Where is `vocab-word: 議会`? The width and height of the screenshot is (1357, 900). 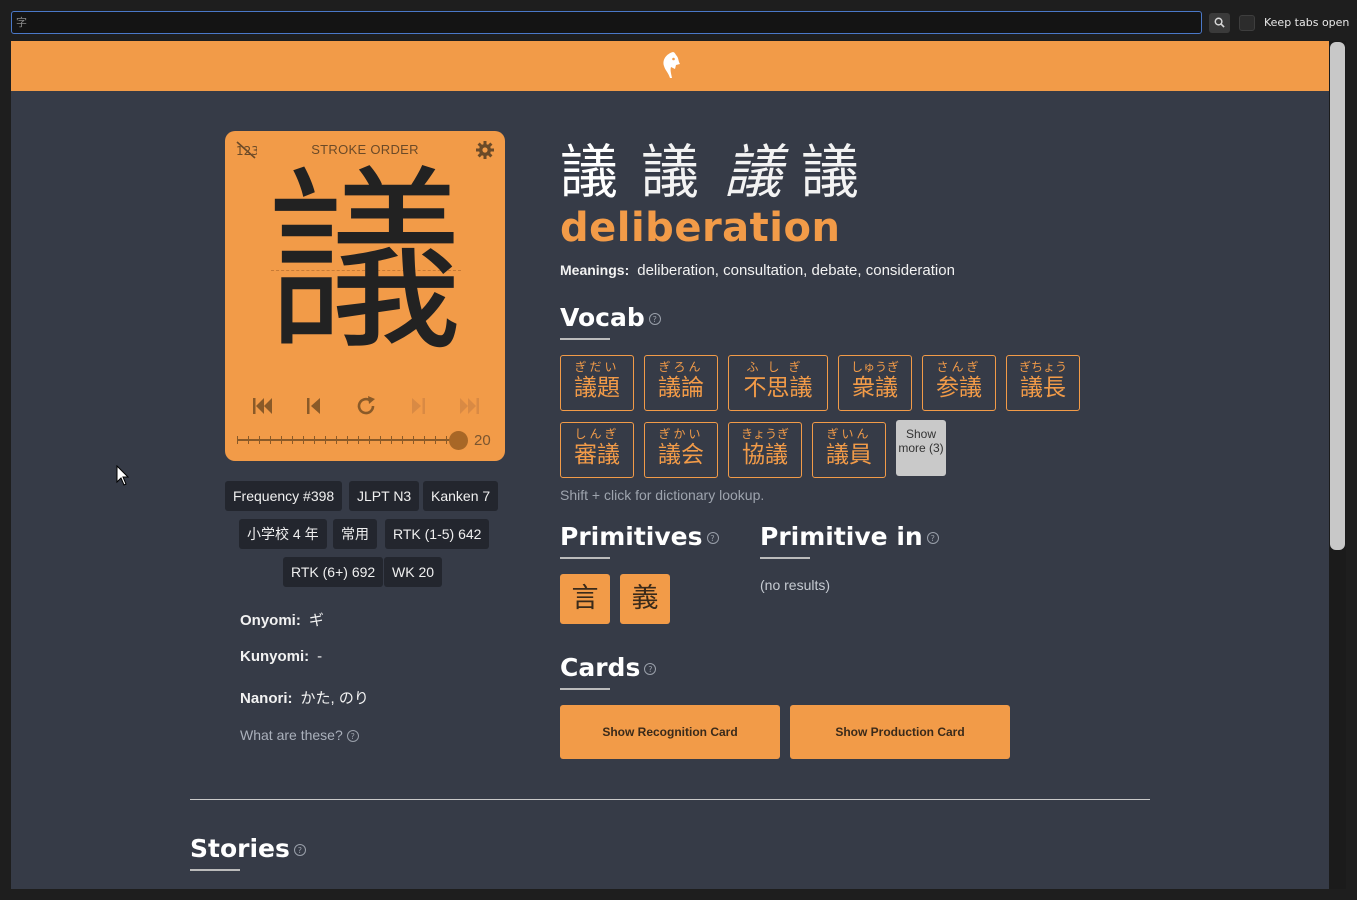 vocab-word: 議会 is located at coordinates (681, 455).